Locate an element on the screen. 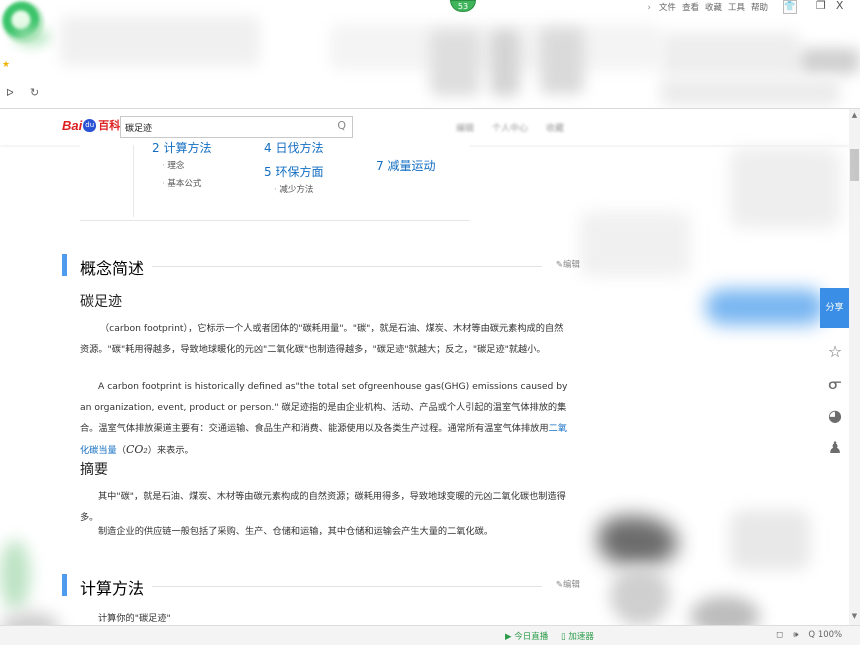 This screenshot has width=860, height=645. window-controls: ❐ X is located at coordinates (829, 6).